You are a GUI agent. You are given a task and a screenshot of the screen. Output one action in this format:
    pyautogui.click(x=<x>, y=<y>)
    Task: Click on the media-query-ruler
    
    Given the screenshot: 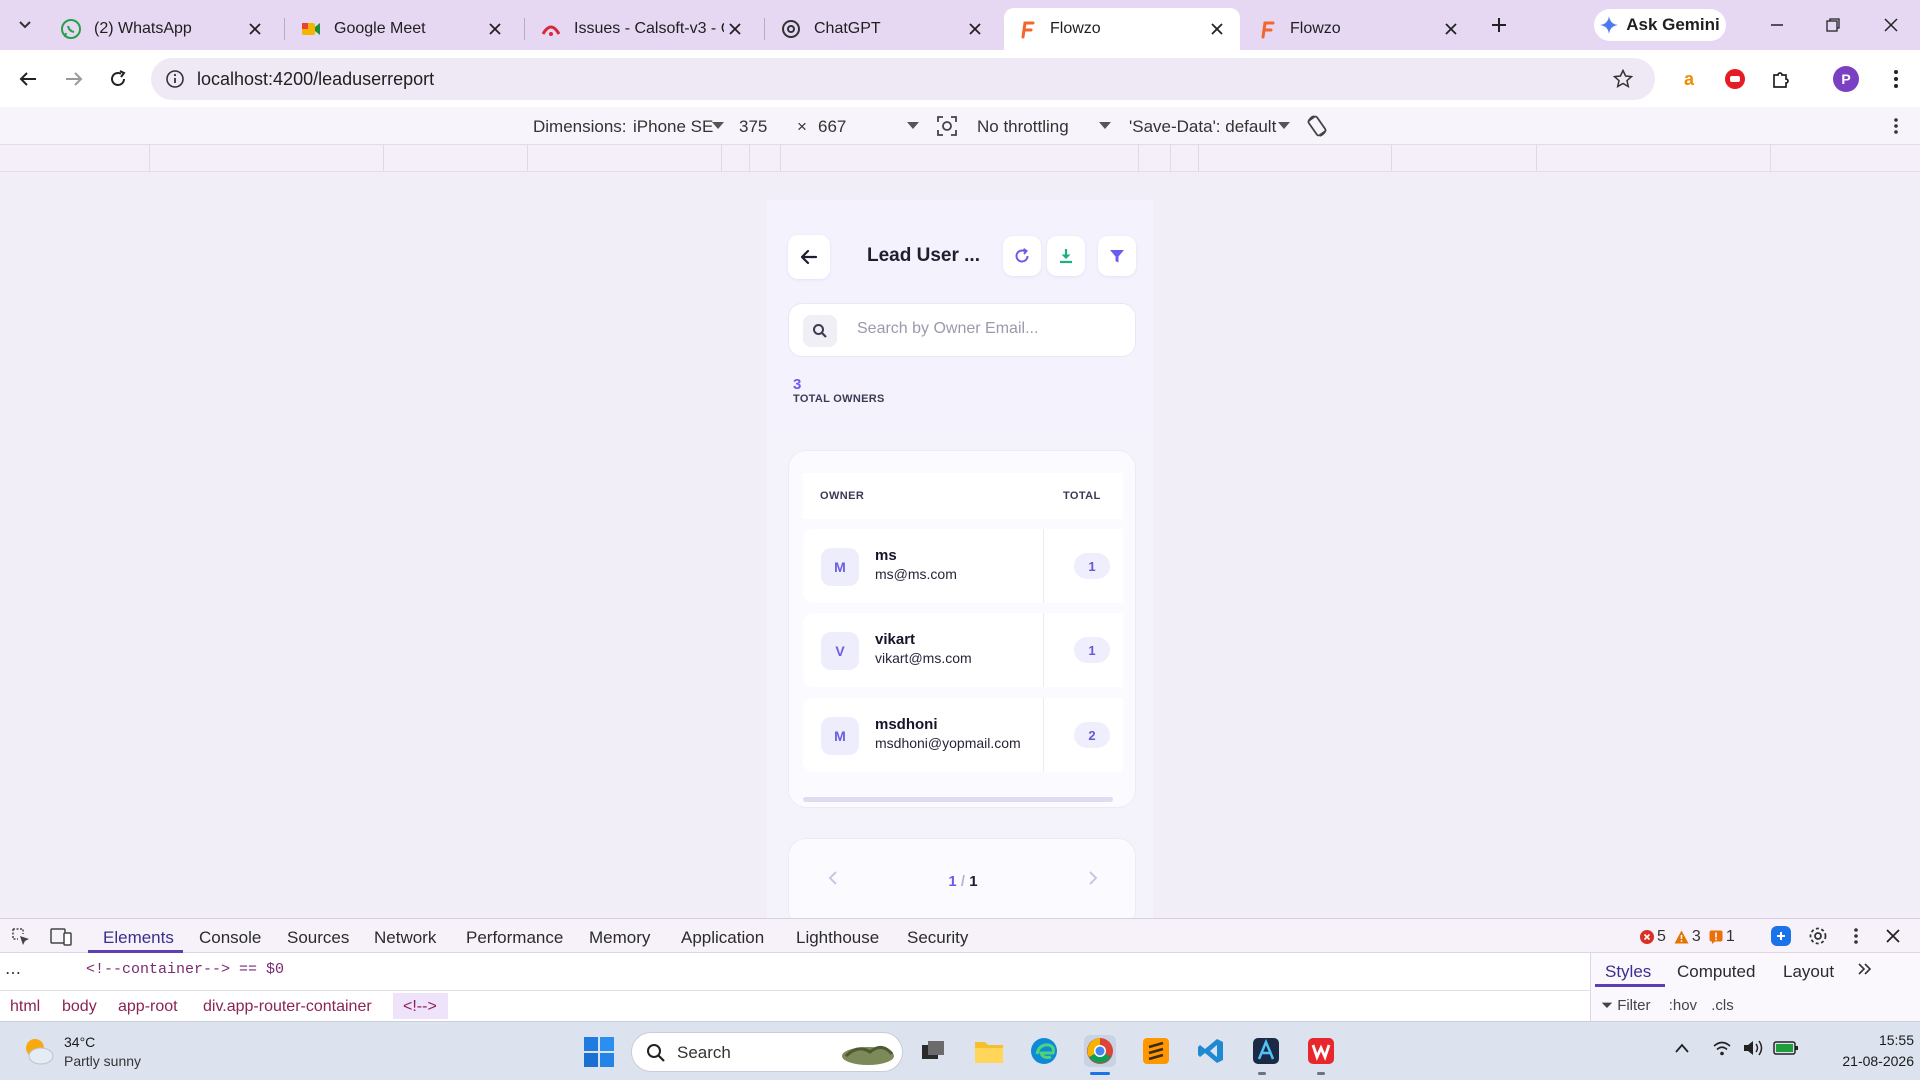 What is the action you would take?
    pyautogui.click(x=960, y=158)
    